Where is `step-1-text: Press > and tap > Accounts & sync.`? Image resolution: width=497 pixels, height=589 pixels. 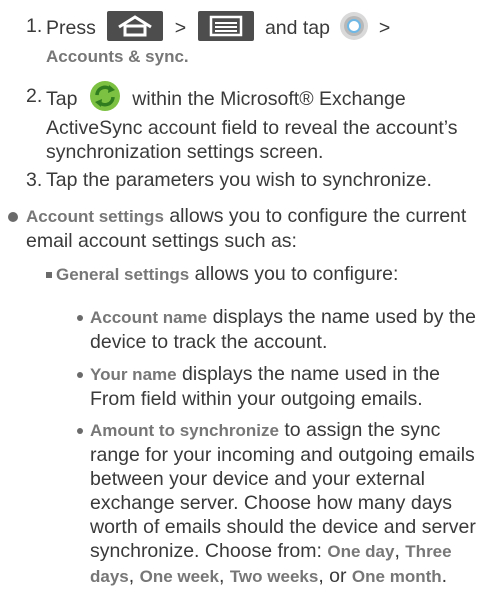 step-1-text: Press > and tap > Accounts & sync. is located at coordinates (268, 40).